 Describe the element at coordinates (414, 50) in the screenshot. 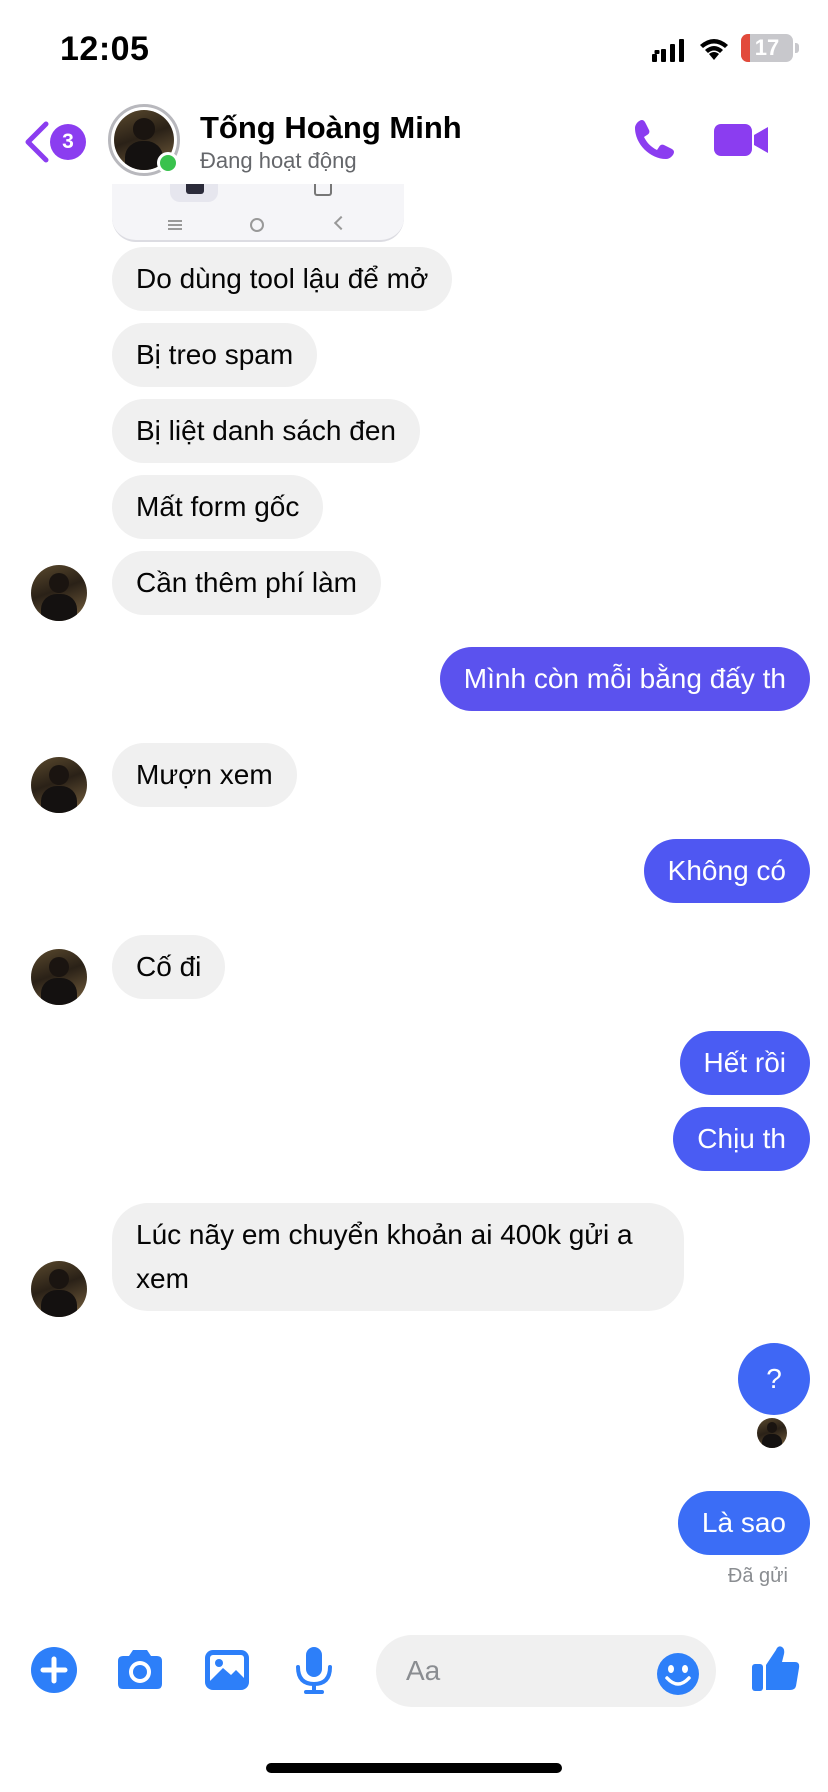

I see `status-bar: 12:05 17` at that location.